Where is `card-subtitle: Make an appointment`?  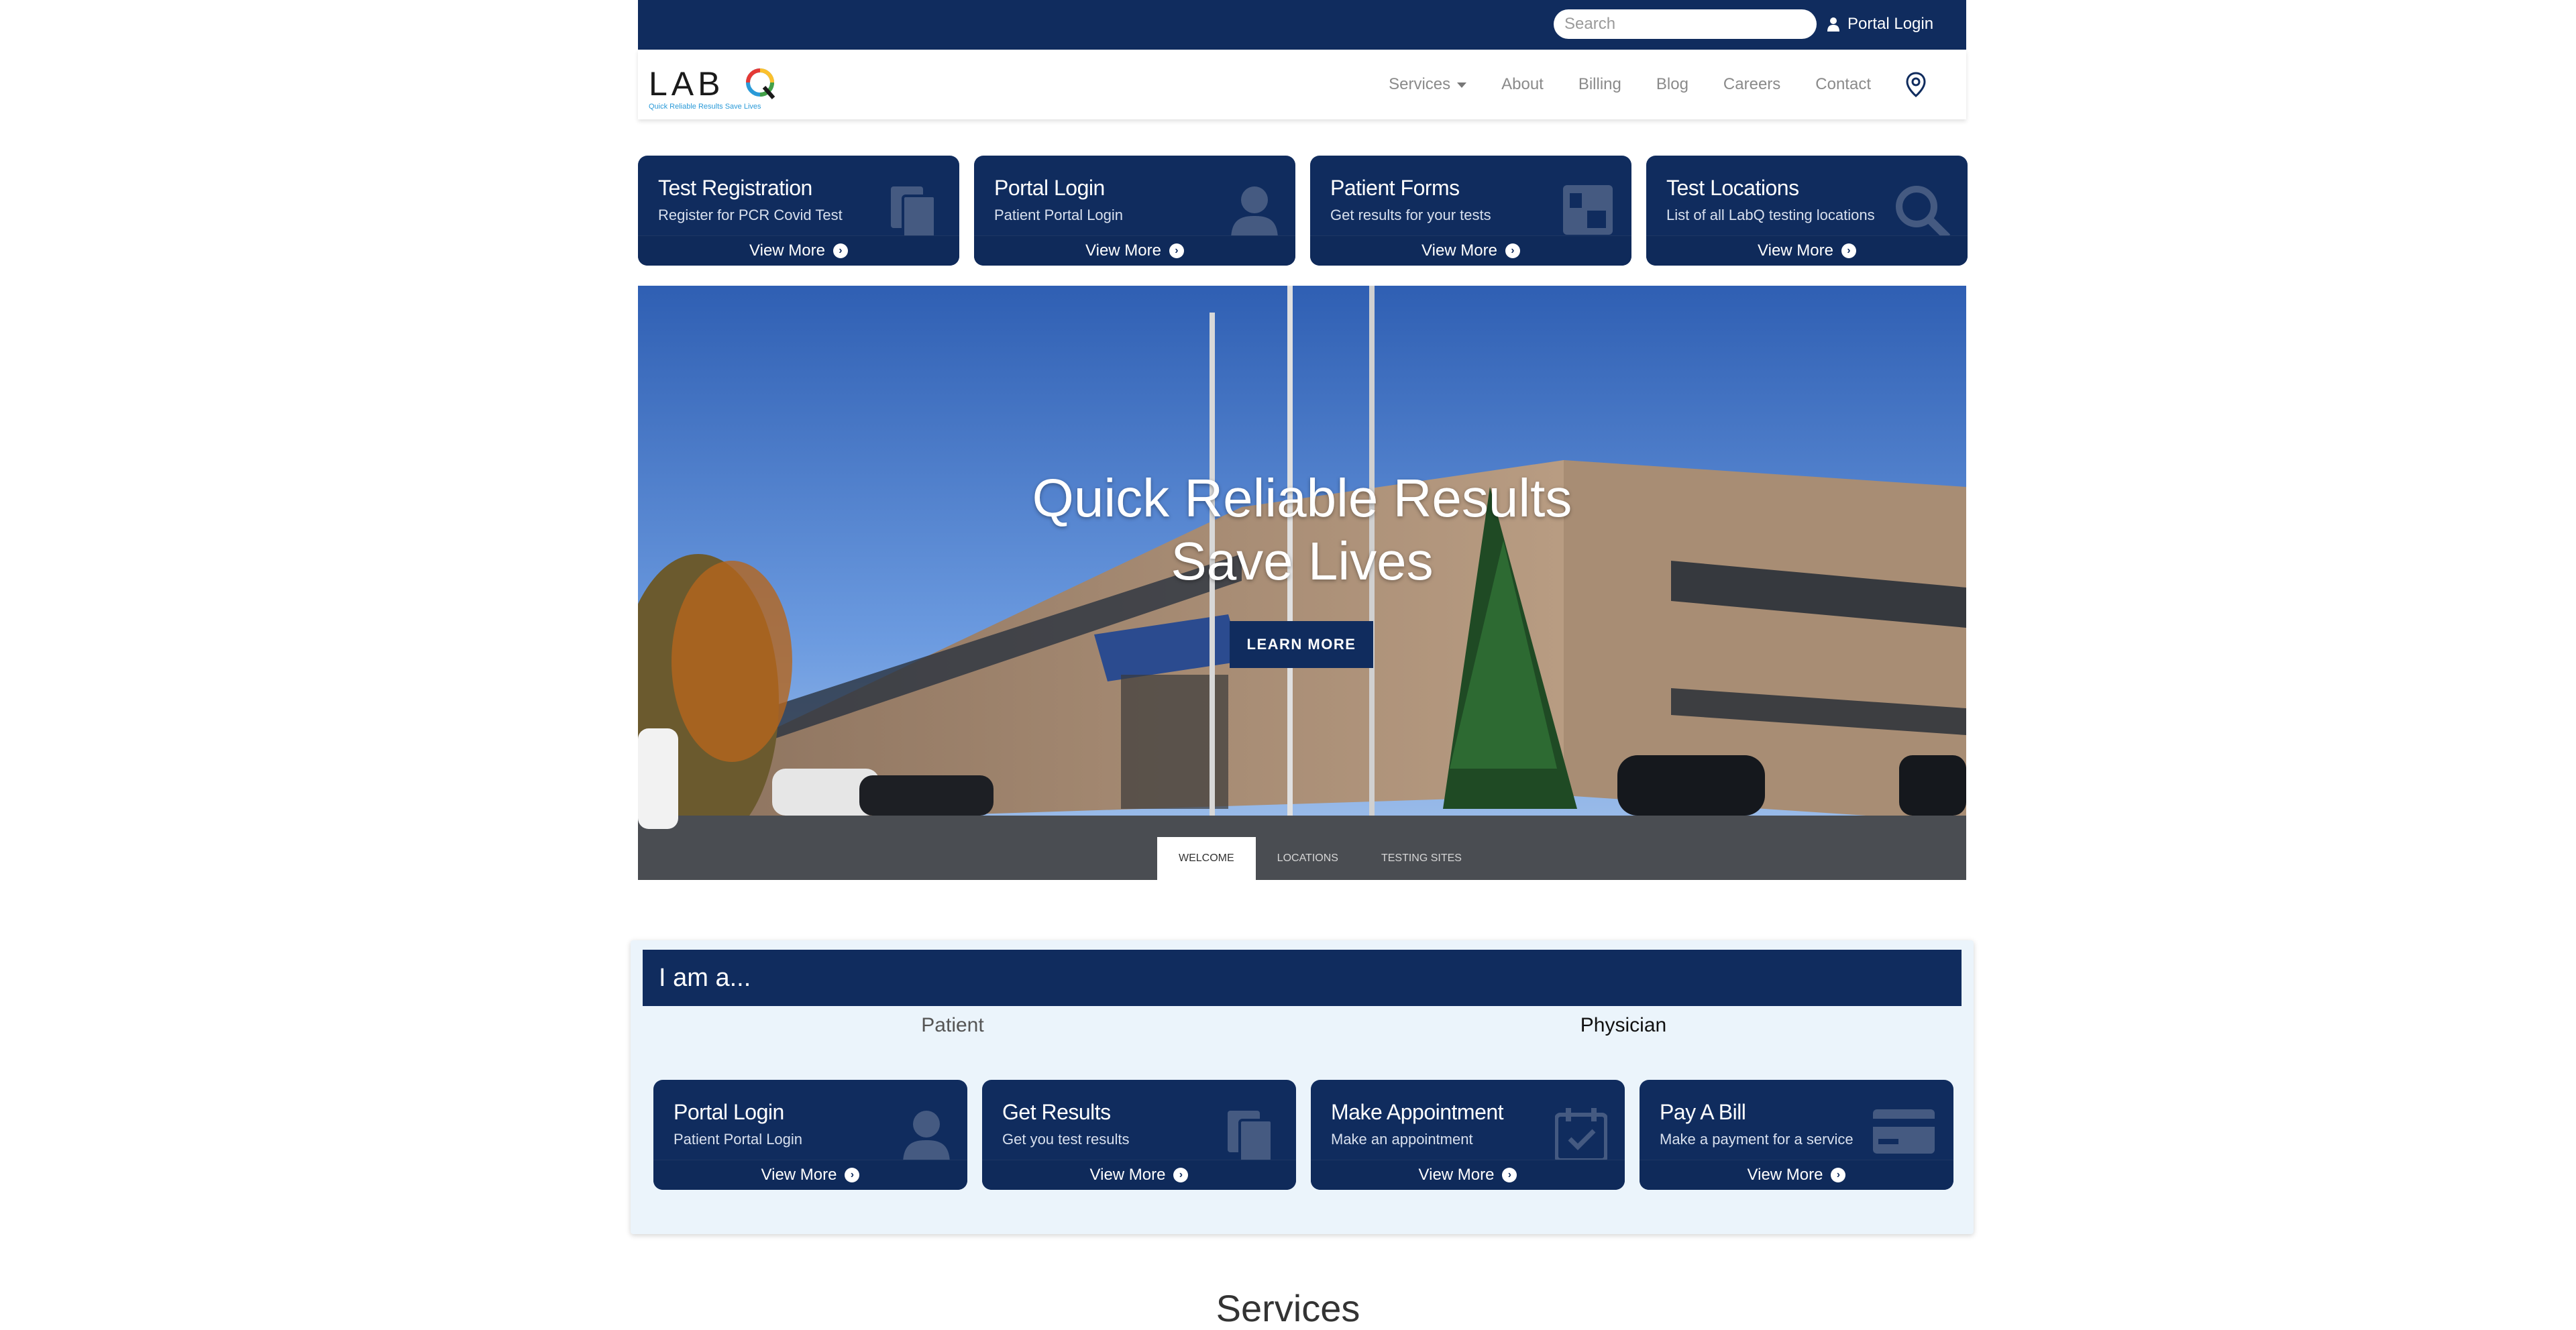
card-subtitle: Make an appointment is located at coordinates (1402, 1139).